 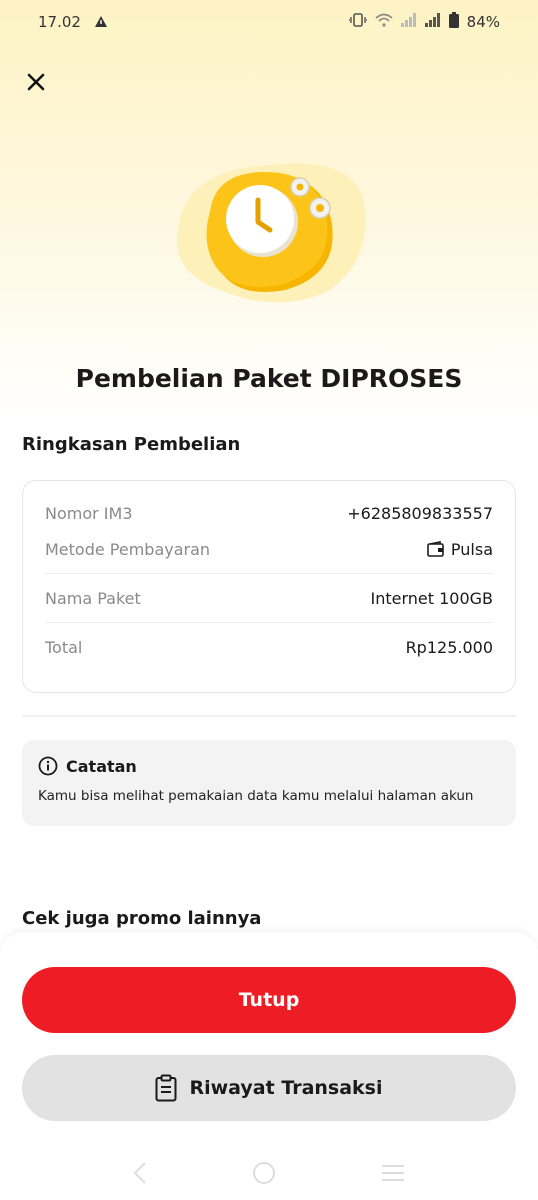 What do you see at coordinates (100, 22) in the screenshot?
I see `warning-icon` at bounding box center [100, 22].